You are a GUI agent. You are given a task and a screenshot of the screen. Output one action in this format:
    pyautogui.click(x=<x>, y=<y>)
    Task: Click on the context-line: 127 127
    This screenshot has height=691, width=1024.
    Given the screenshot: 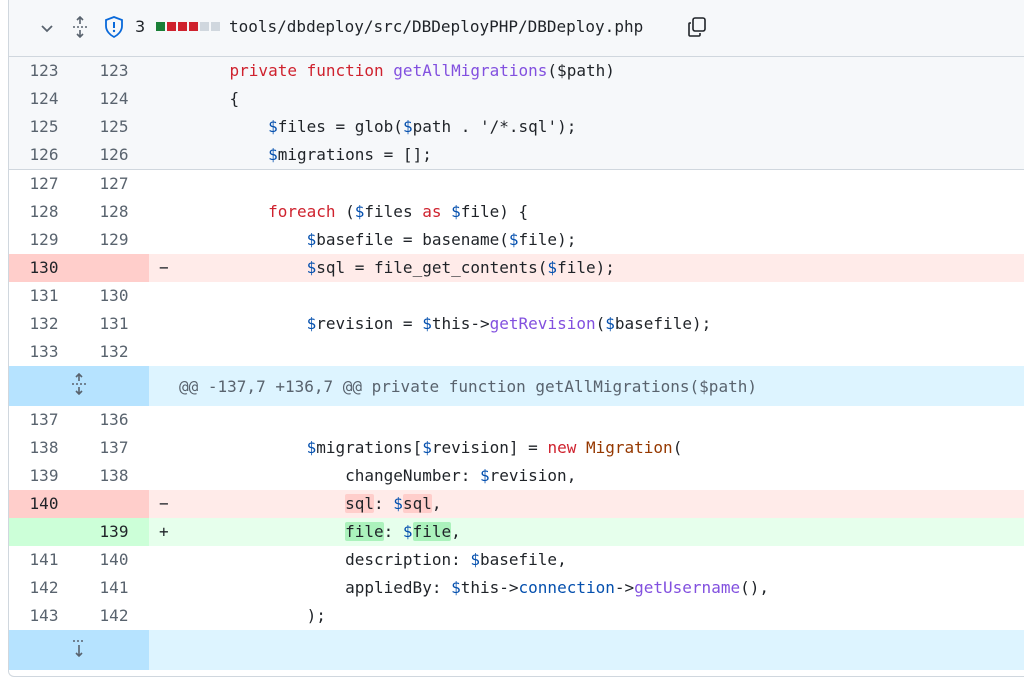 What is the action you would take?
    pyautogui.click(x=516, y=184)
    